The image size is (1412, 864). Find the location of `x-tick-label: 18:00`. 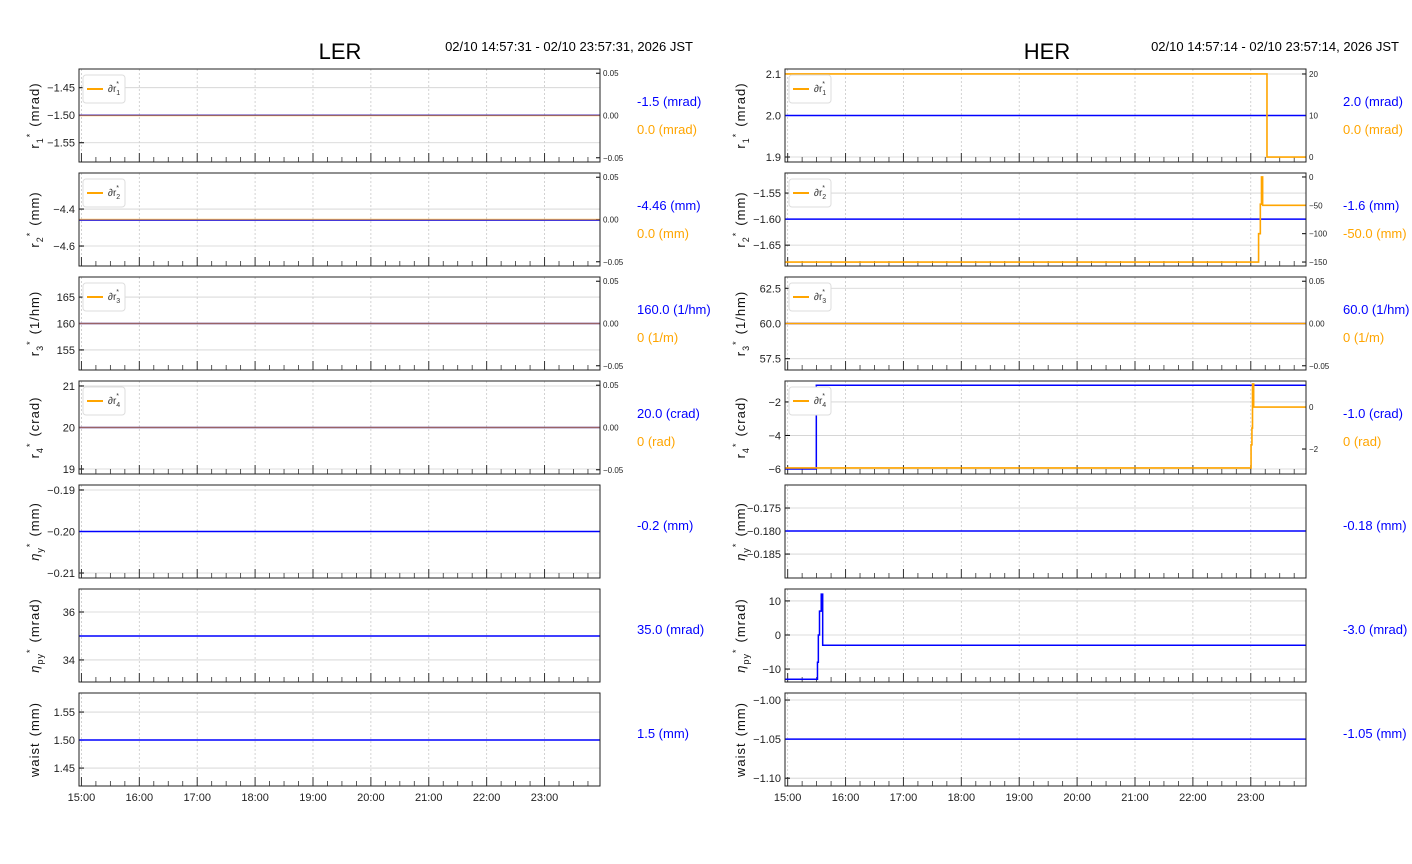

x-tick-label: 18:00 is located at coordinates (962, 798).